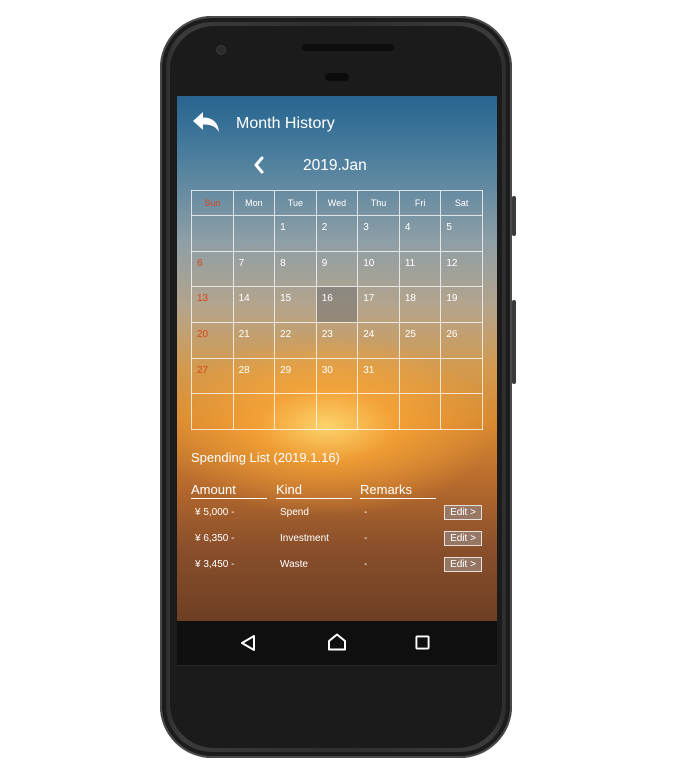 The image size is (700, 784). What do you see at coordinates (461, 269) in the screenshot?
I see `calendar-day-cell: 12` at bounding box center [461, 269].